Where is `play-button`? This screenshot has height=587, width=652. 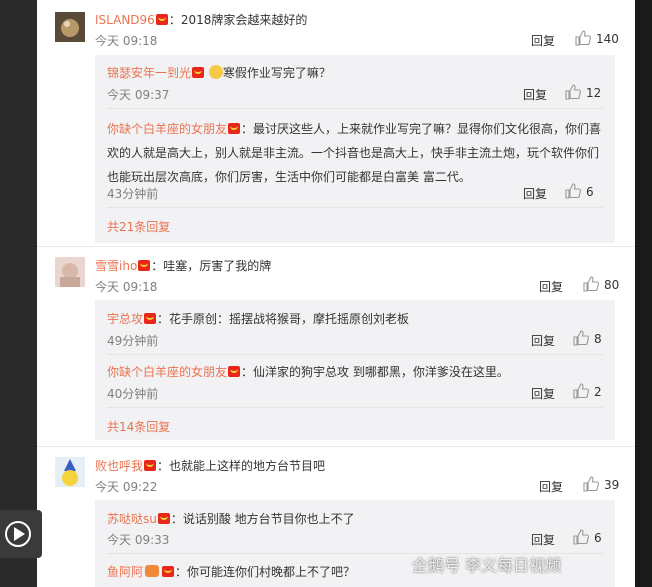
play-button is located at coordinates (21, 534).